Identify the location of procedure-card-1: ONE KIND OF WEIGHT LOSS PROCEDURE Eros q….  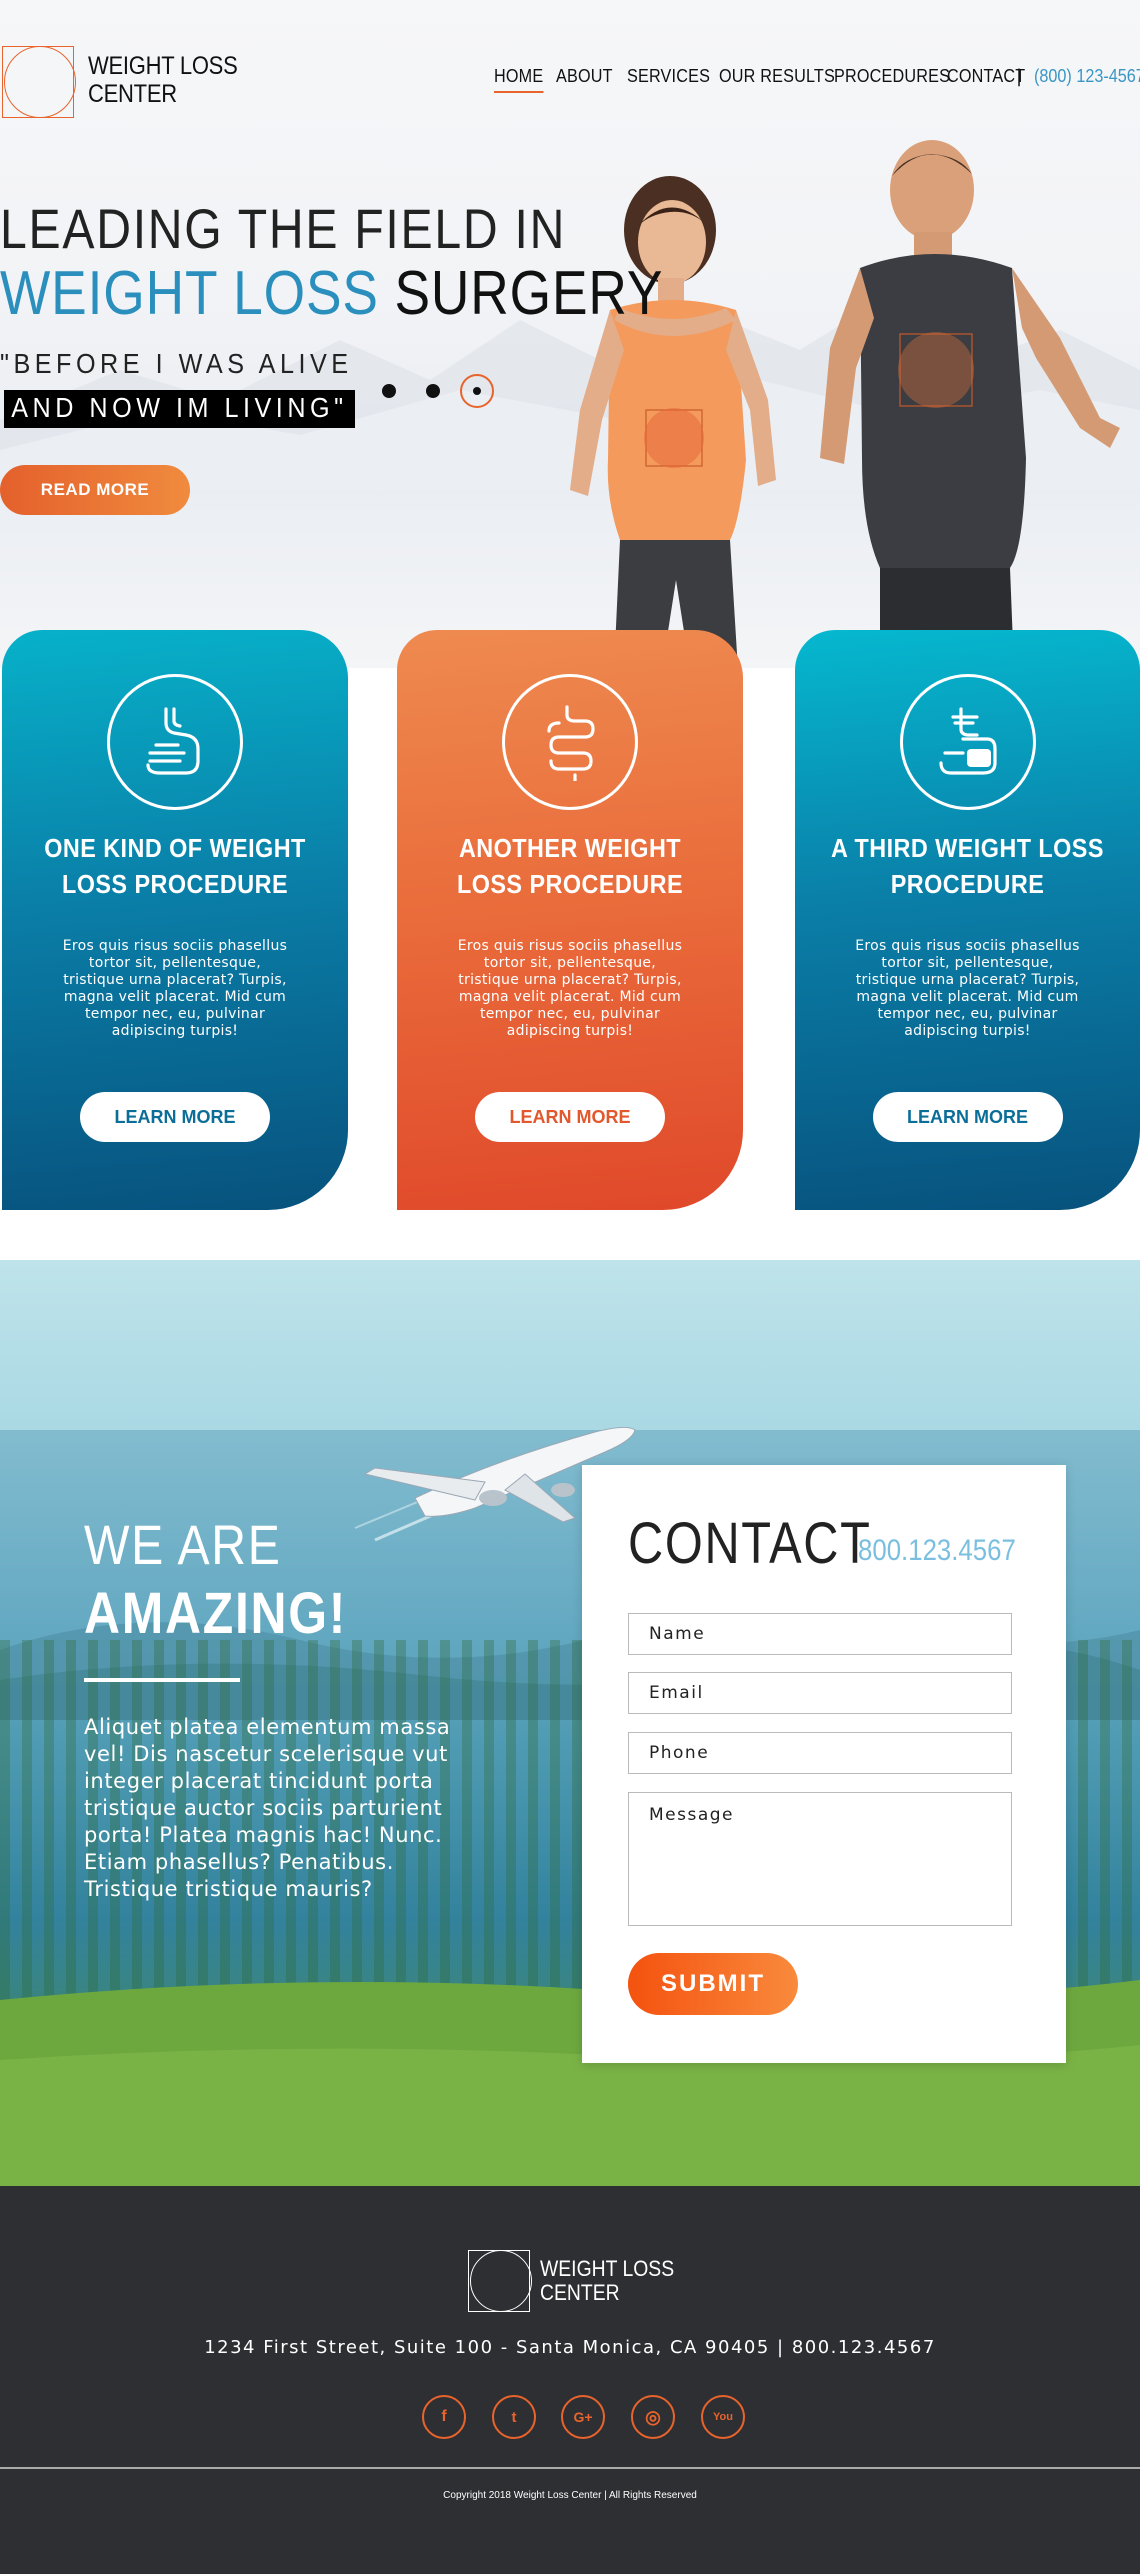
(175, 920).